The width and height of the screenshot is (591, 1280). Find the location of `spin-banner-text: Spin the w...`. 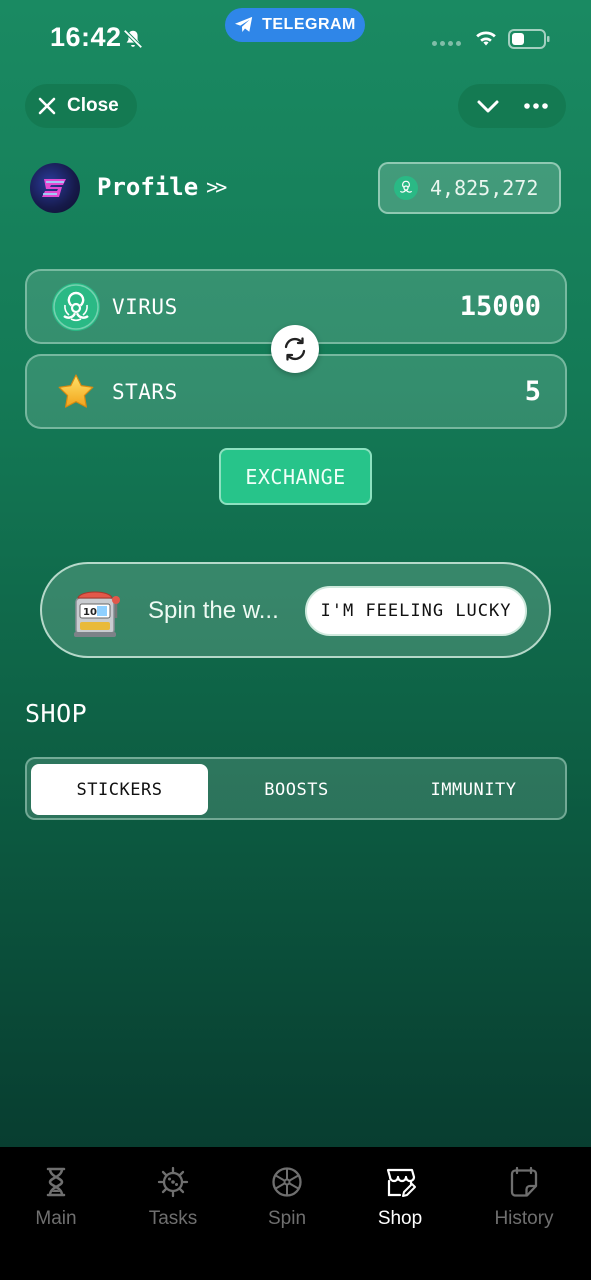

spin-banner-text: Spin the w... is located at coordinates (213, 610).